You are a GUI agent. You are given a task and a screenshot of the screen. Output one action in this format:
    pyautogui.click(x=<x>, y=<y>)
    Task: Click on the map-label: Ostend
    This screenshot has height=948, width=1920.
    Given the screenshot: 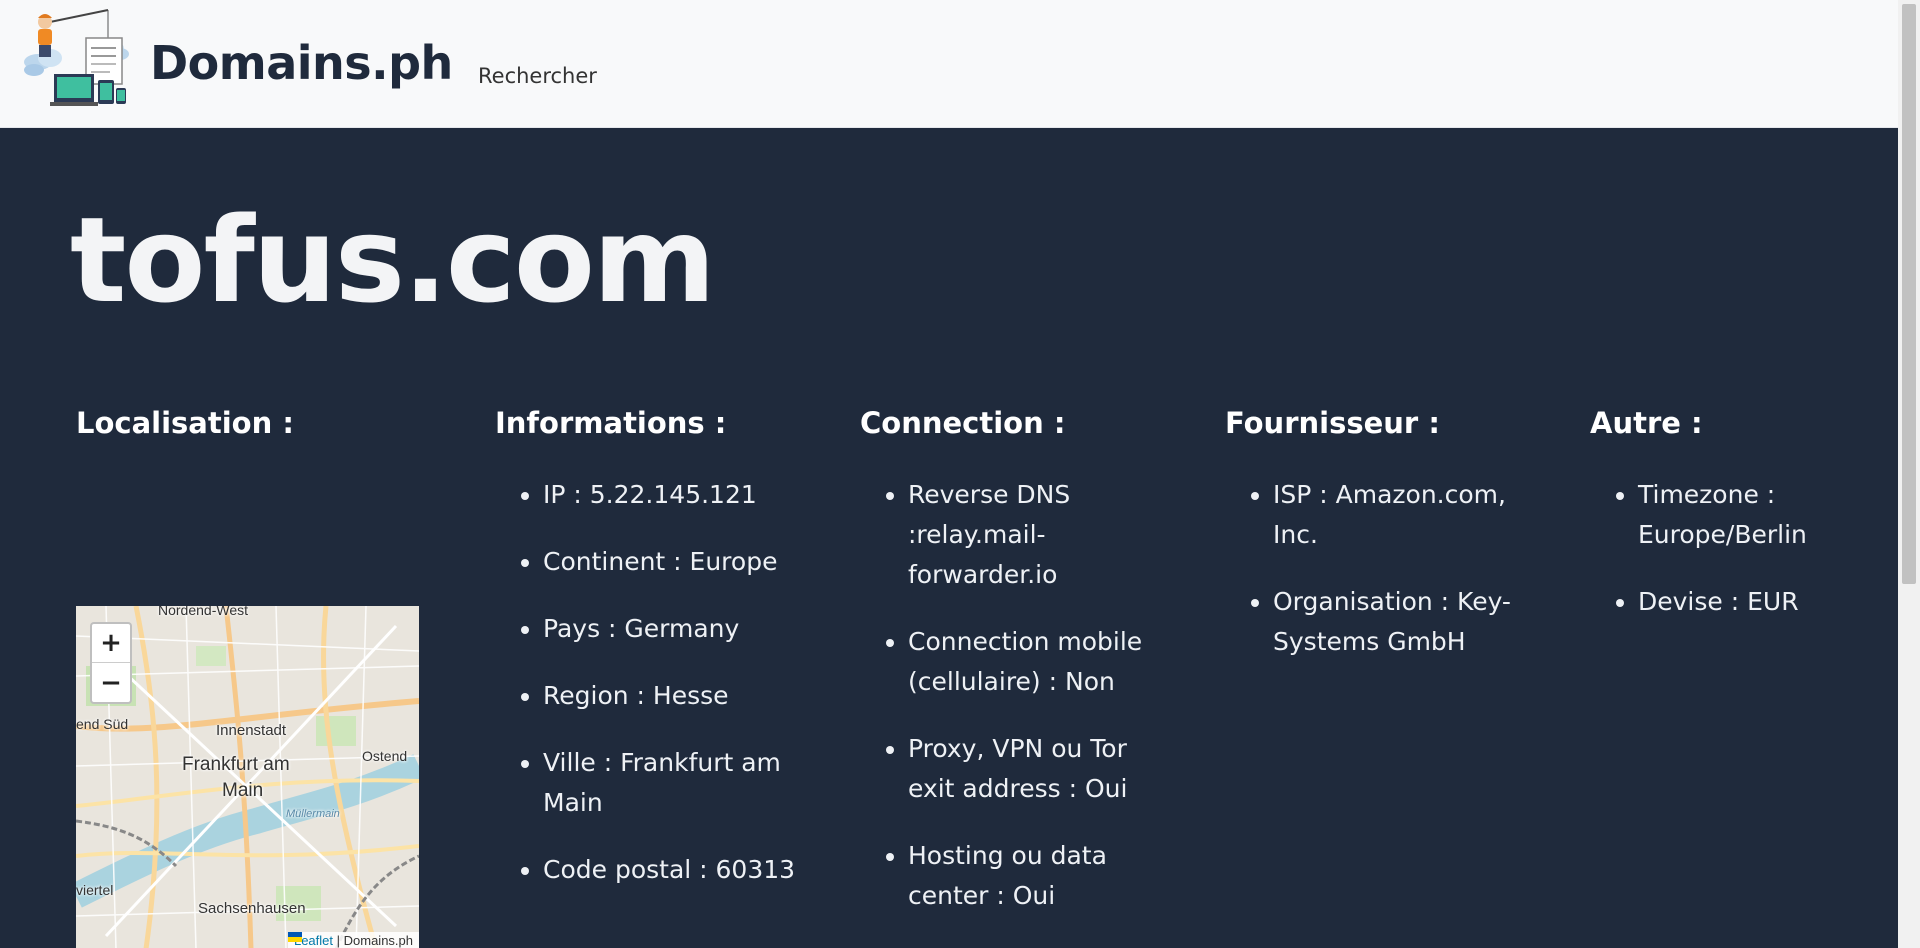 What is the action you would take?
    pyautogui.click(x=385, y=756)
    